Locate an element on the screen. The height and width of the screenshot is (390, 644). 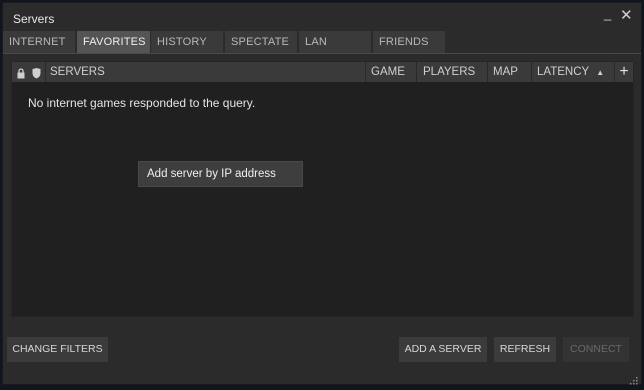
connect-button: CONNECT is located at coordinates (596, 349).